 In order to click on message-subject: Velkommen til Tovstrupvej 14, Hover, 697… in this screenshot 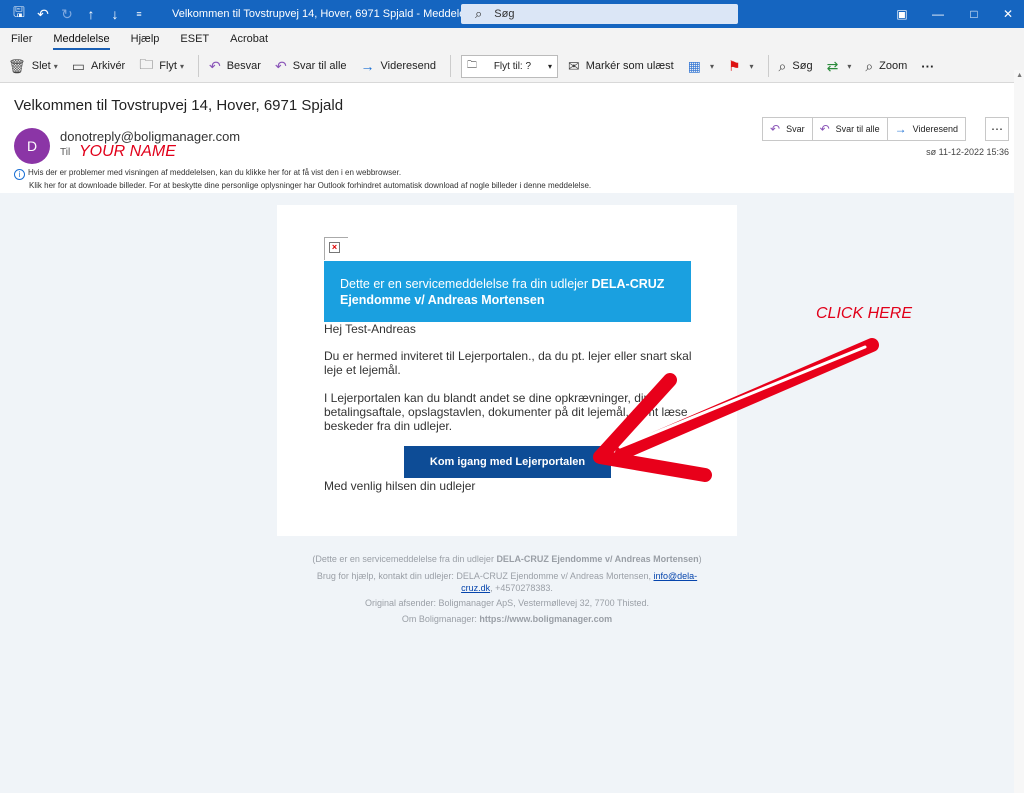, I will do `click(179, 105)`.